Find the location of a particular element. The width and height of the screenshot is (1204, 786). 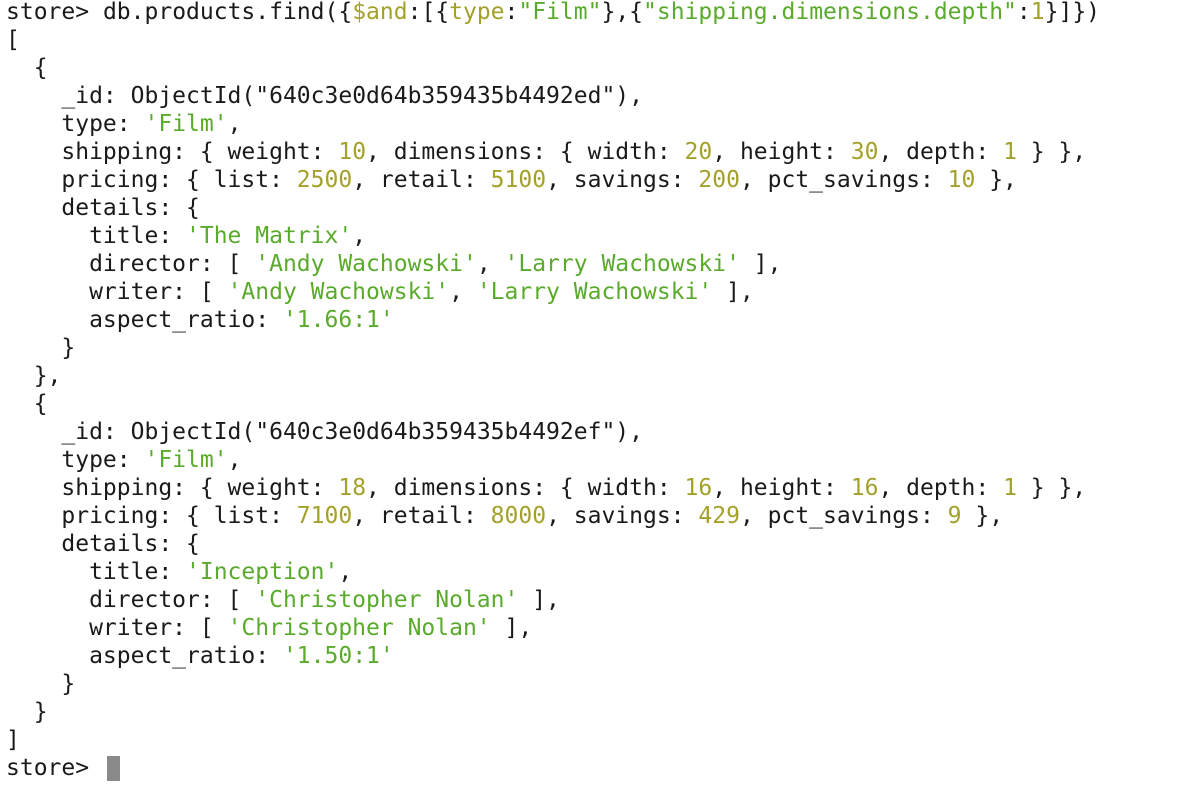

title-value: 'The Matrix' is located at coordinates (269, 236).